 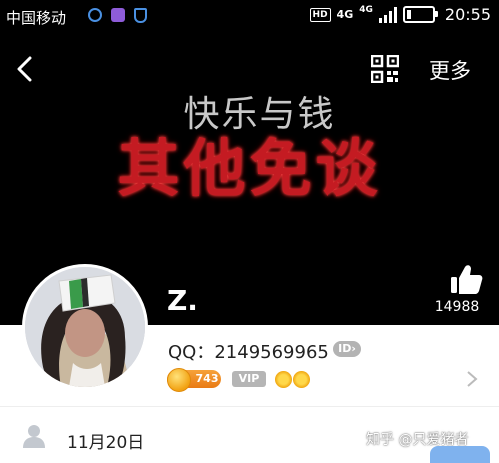 What do you see at coordinates (249, 17) in the screenshot?
I see `status-bar: 中国移动 HD 4G 4G 20:55` at bounding box center [249, 17].